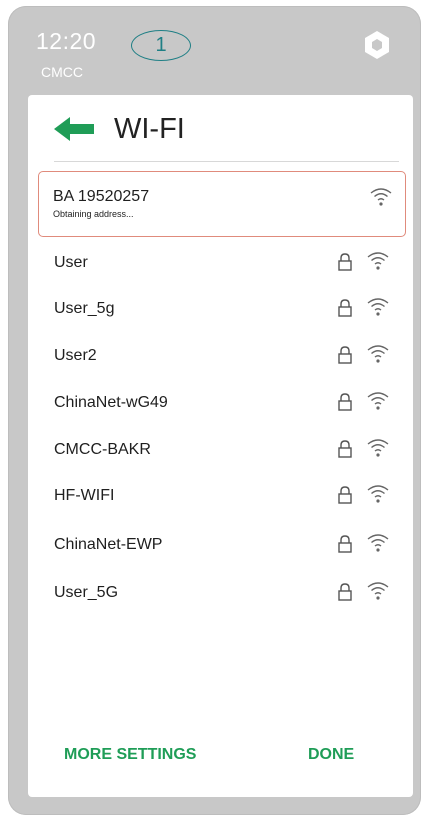 Image resolution: width=428 pixels, height=821 pixels. What do you see at coordinates (130, 755) in the screenshot?
I see `more-settings-button: MORE SETTINGS` at bounding box center [130, 755].